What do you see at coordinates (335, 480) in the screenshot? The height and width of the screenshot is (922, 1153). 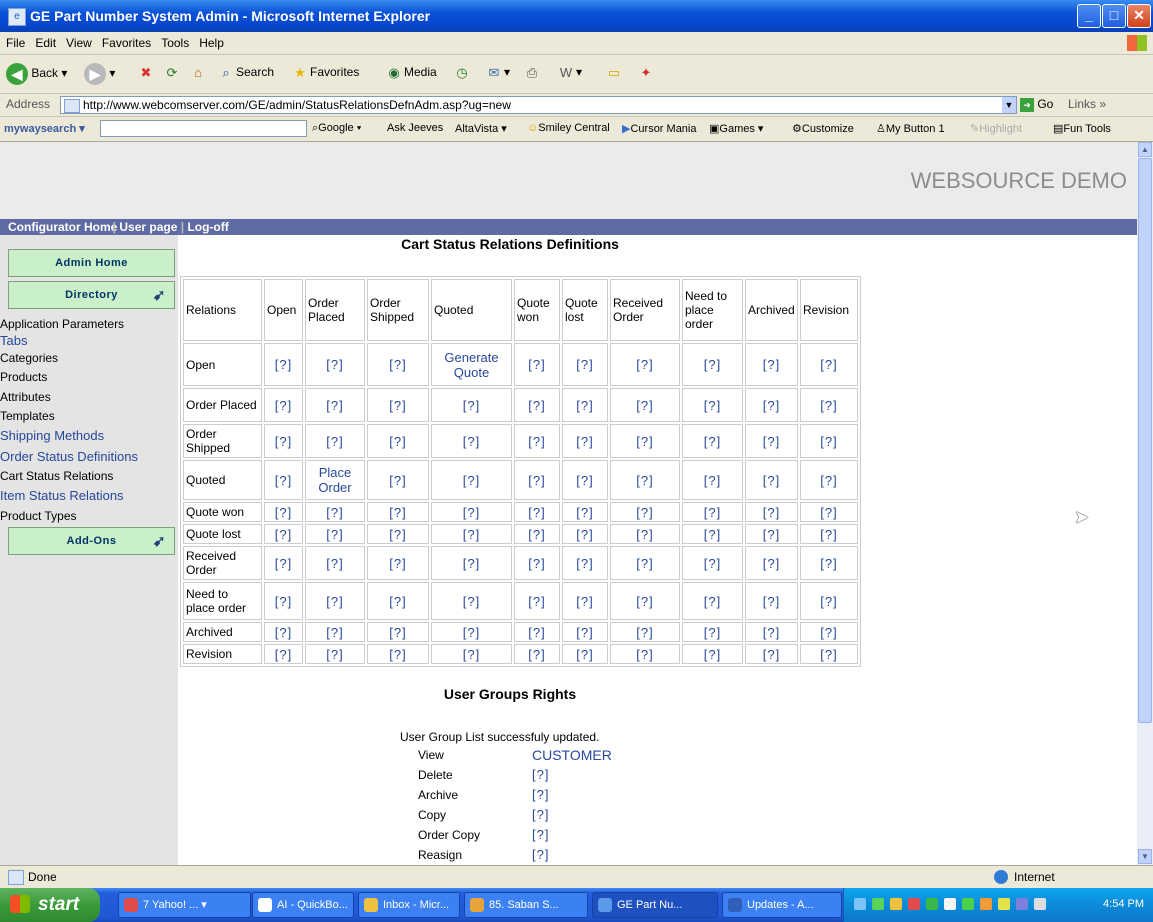 I see `relation-action-link: Place Order` at bounding box center [335, 480].